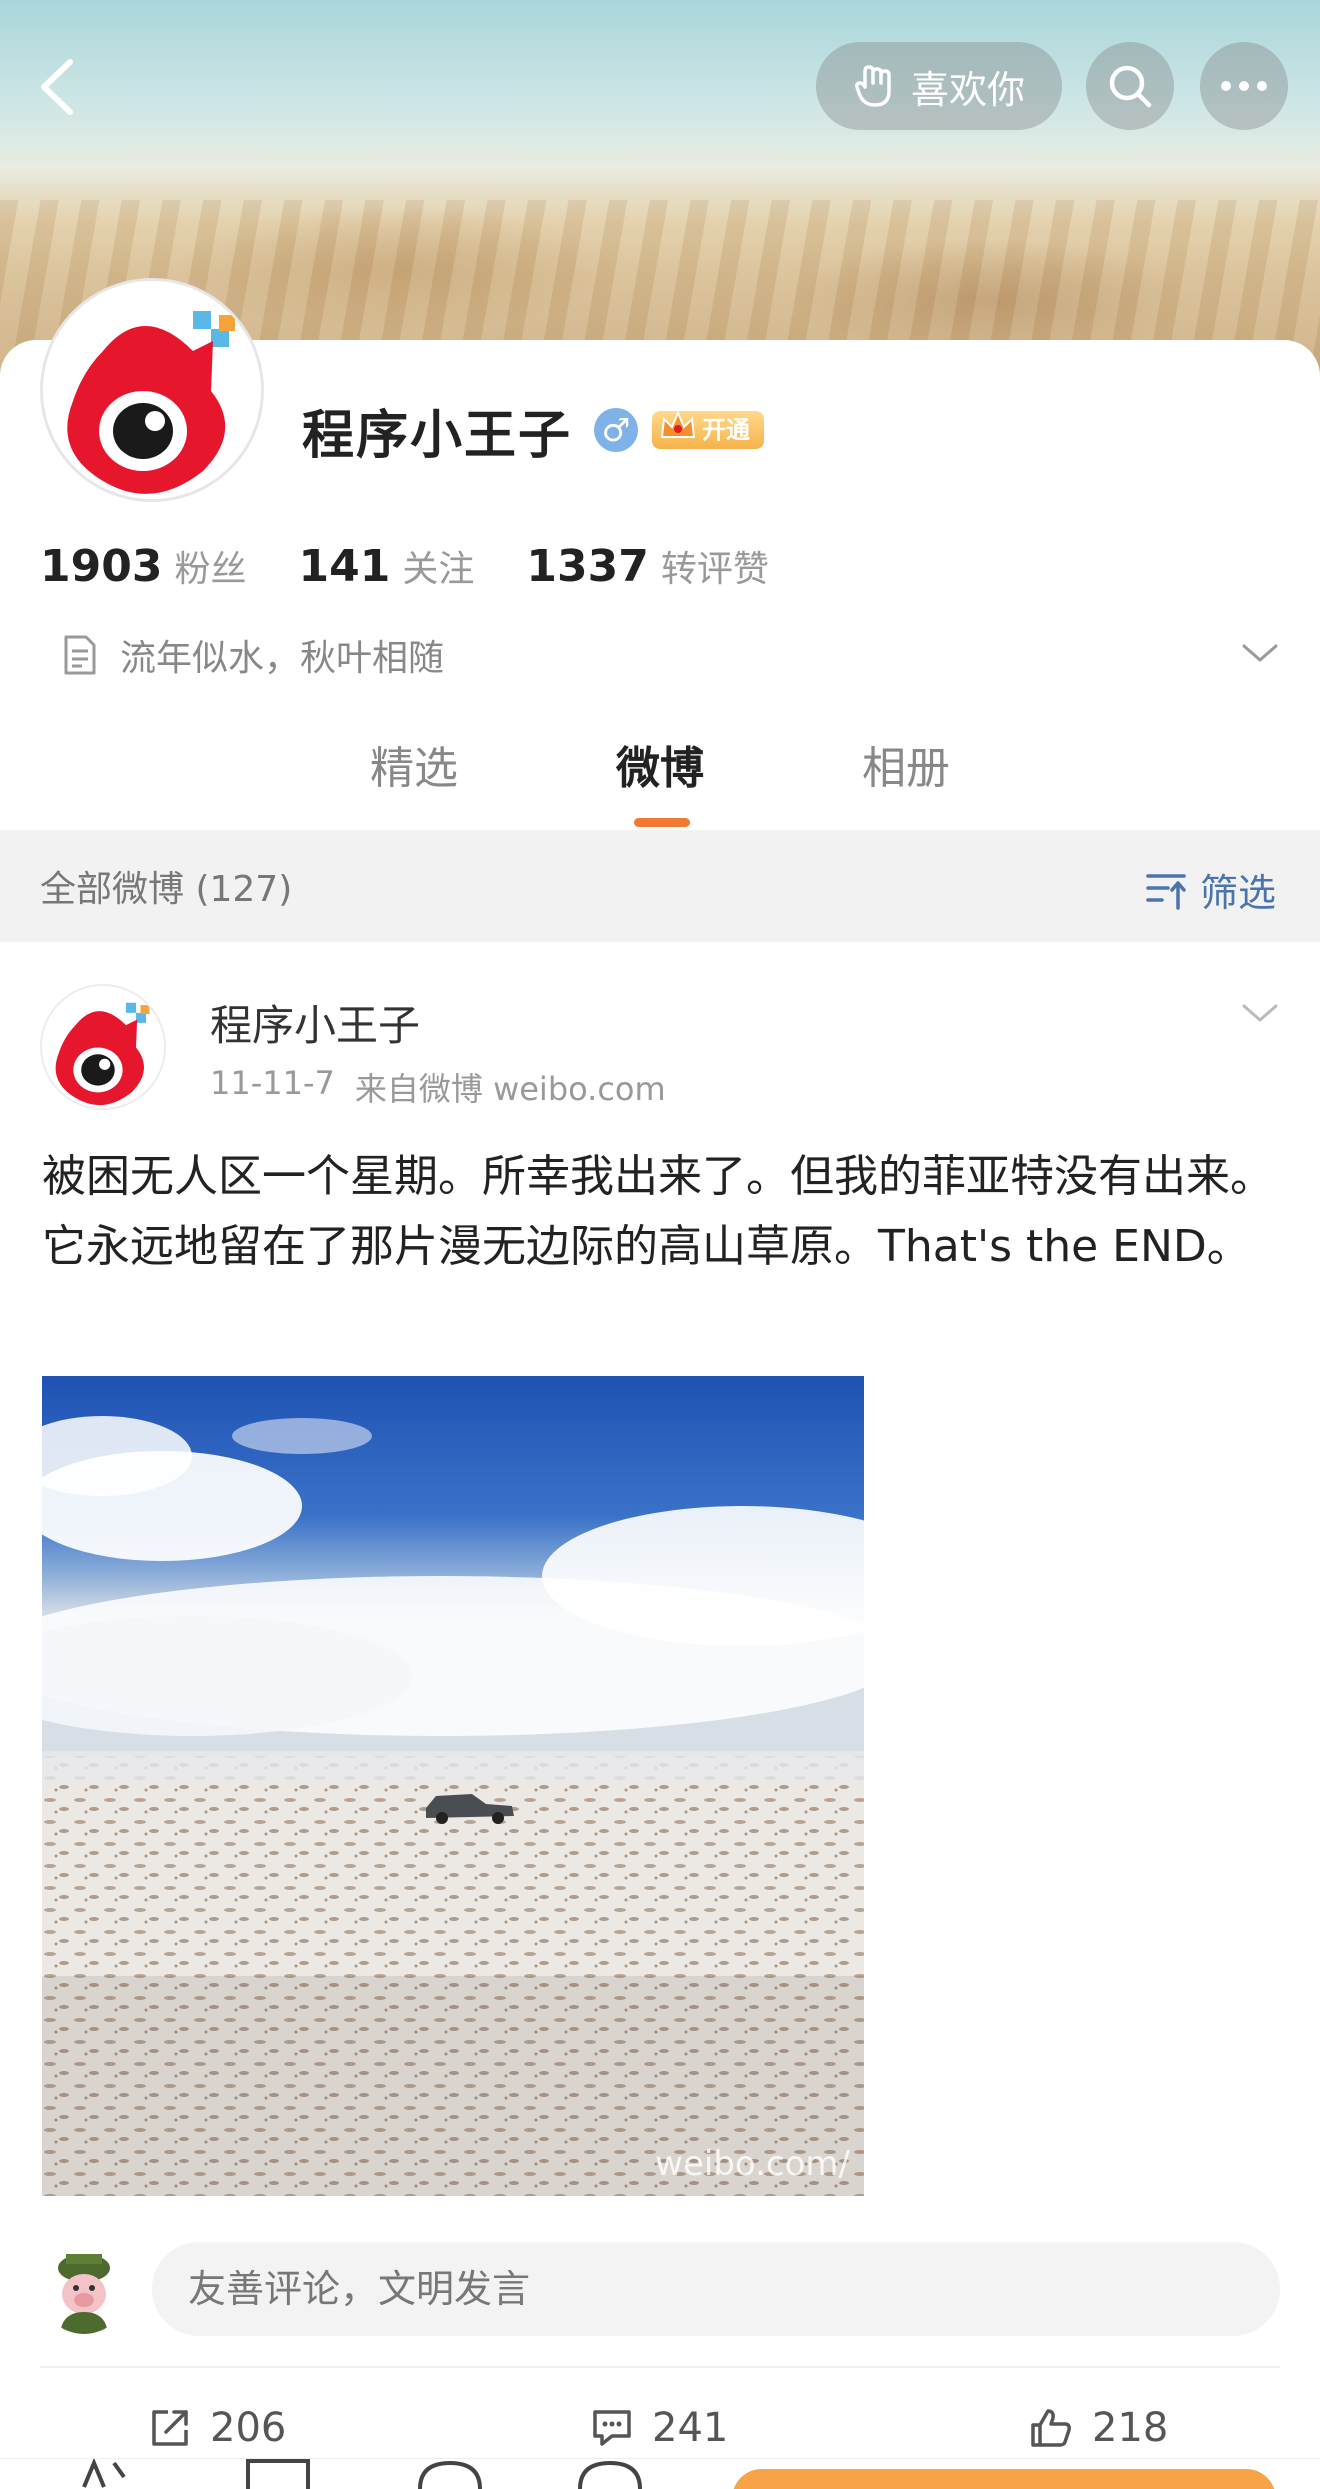  I want to click on stat-value: 141, so click(344, 566).